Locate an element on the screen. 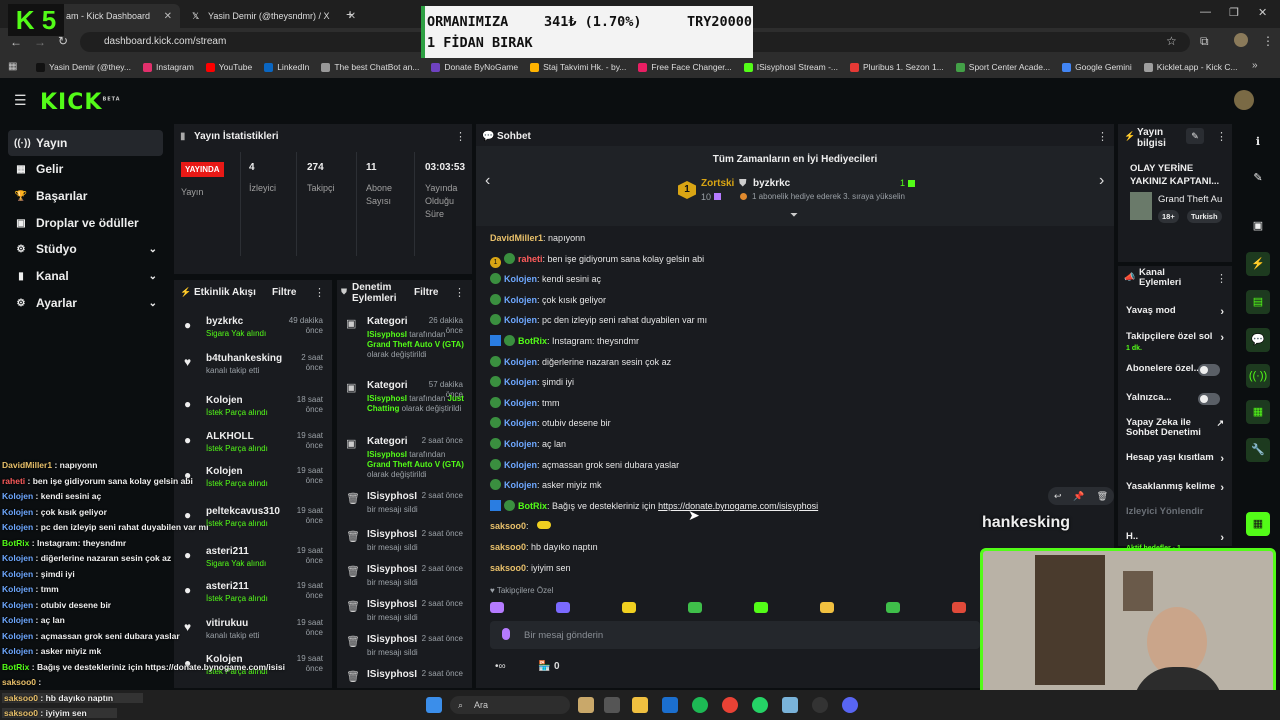  more-bookmarks-icon: » is located at coordinates (1255, 65).